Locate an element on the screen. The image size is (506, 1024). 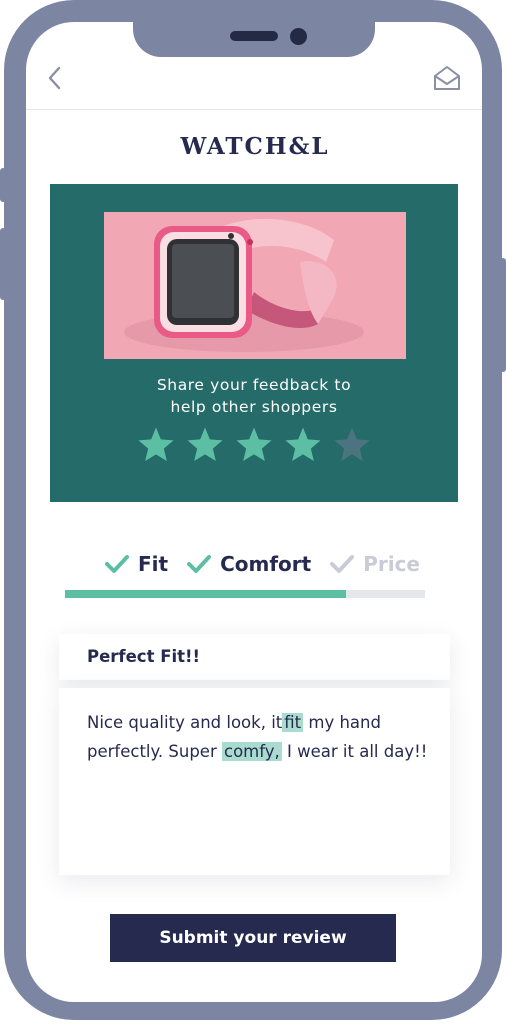
highlight-keyword: fit is located at coordinates (293, 722).